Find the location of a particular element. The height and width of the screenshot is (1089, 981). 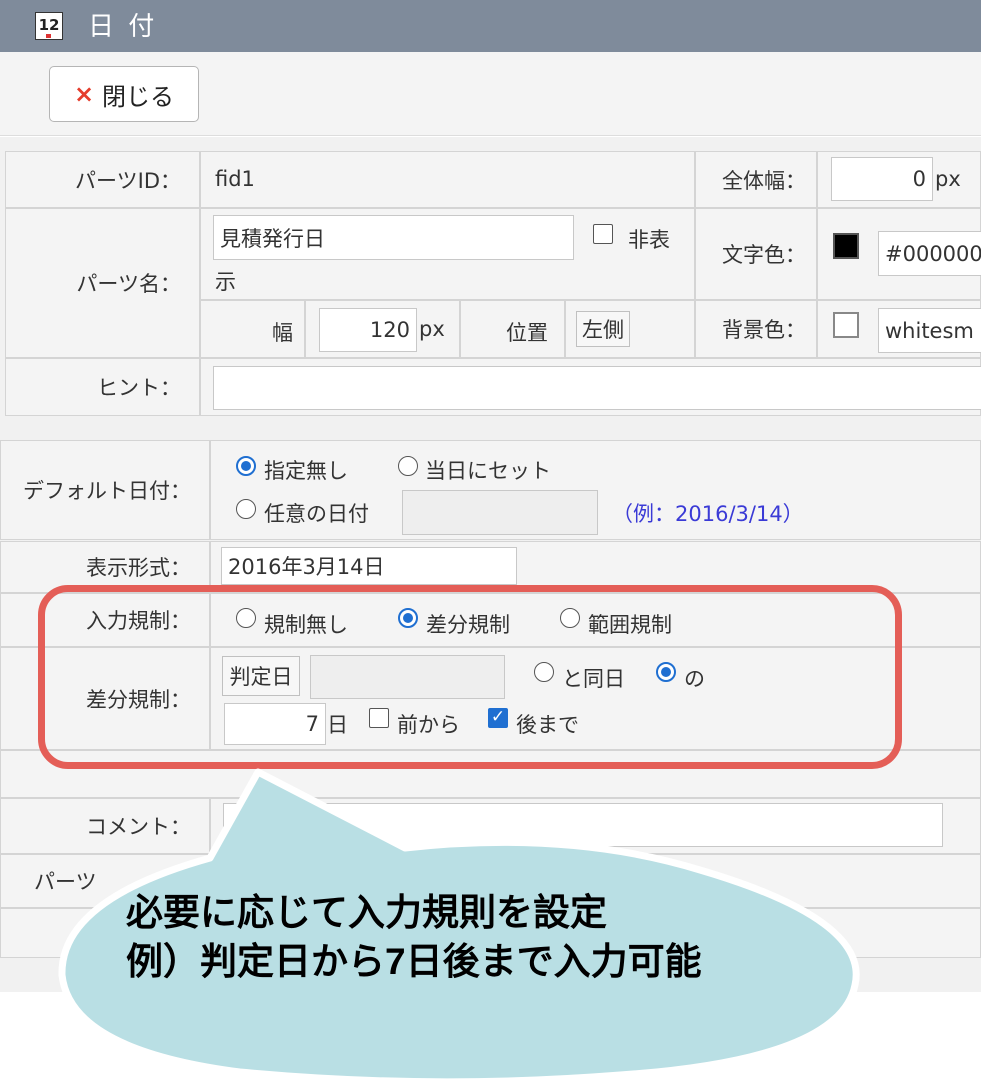

callout-line-1: 必要に応じて入力規則を設定 is located at coordinates (366, 912).